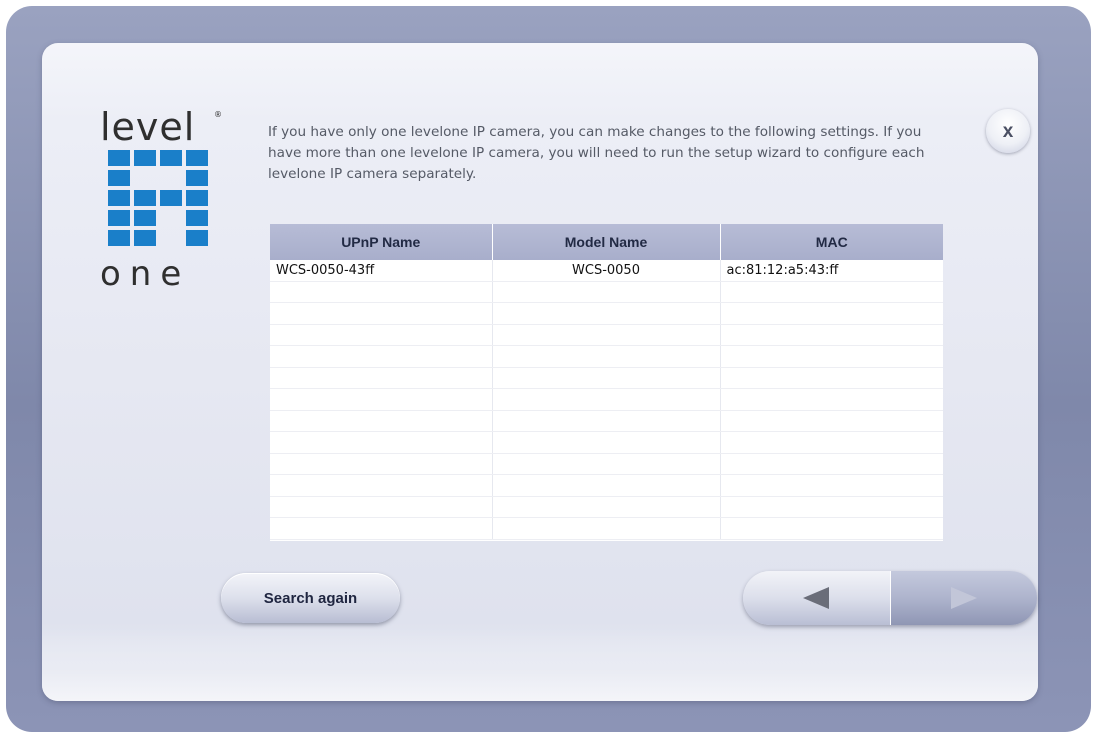  I want to click on levelone-logo: level ® one, so click(165, 199).